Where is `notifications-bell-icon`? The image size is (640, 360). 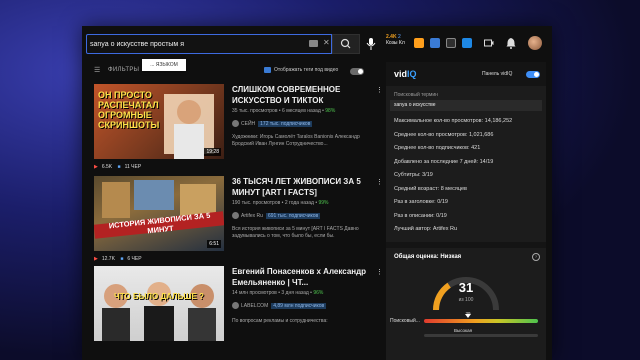 notifications-bell-icon is located at coordinates (511, 43).